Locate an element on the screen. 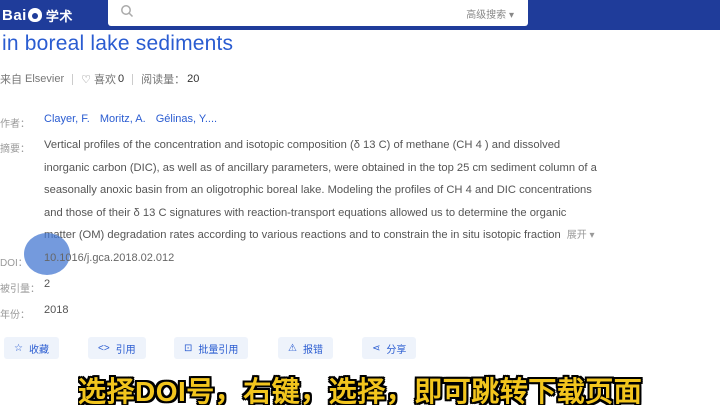 The width and height of the screenshot is (720, 405). authors-label: 作者： is located at coordinates (15, 124).